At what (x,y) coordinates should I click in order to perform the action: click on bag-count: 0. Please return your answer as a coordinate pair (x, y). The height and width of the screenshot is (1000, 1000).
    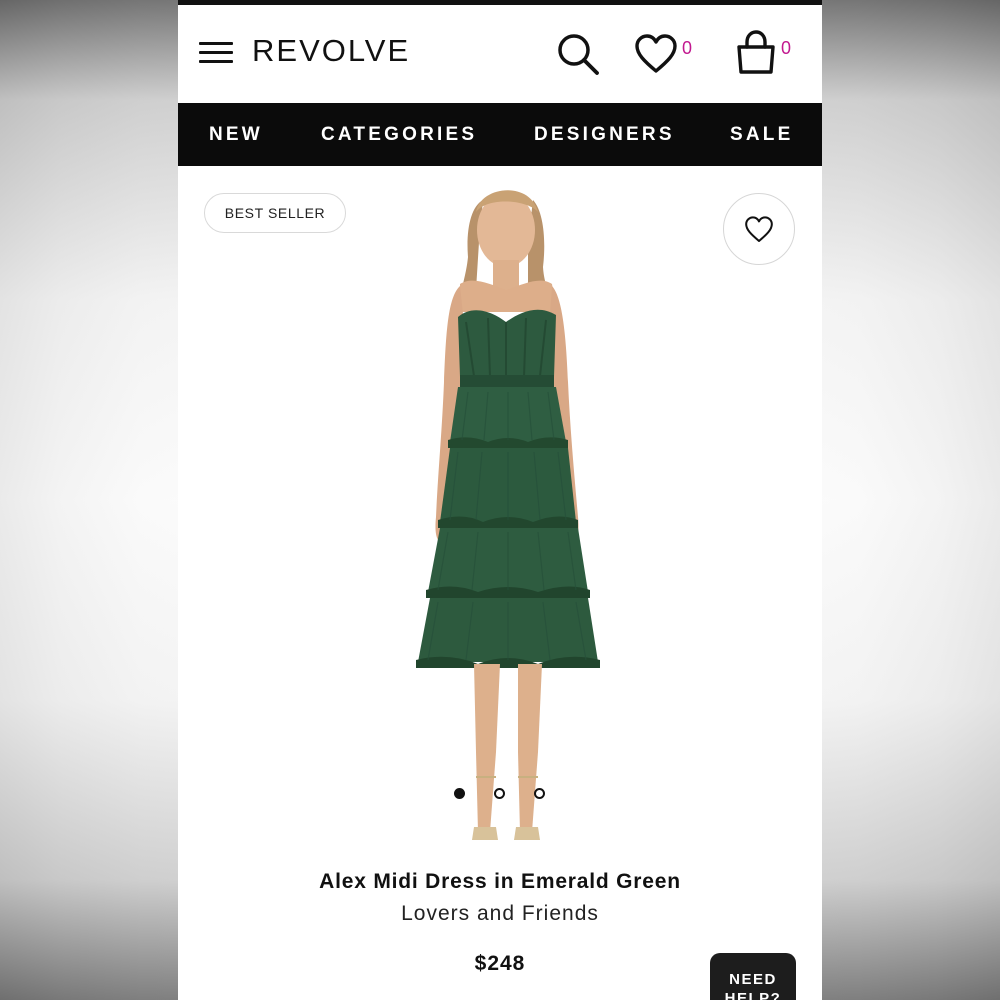
    Looking at the image, I should click on (786, 48).